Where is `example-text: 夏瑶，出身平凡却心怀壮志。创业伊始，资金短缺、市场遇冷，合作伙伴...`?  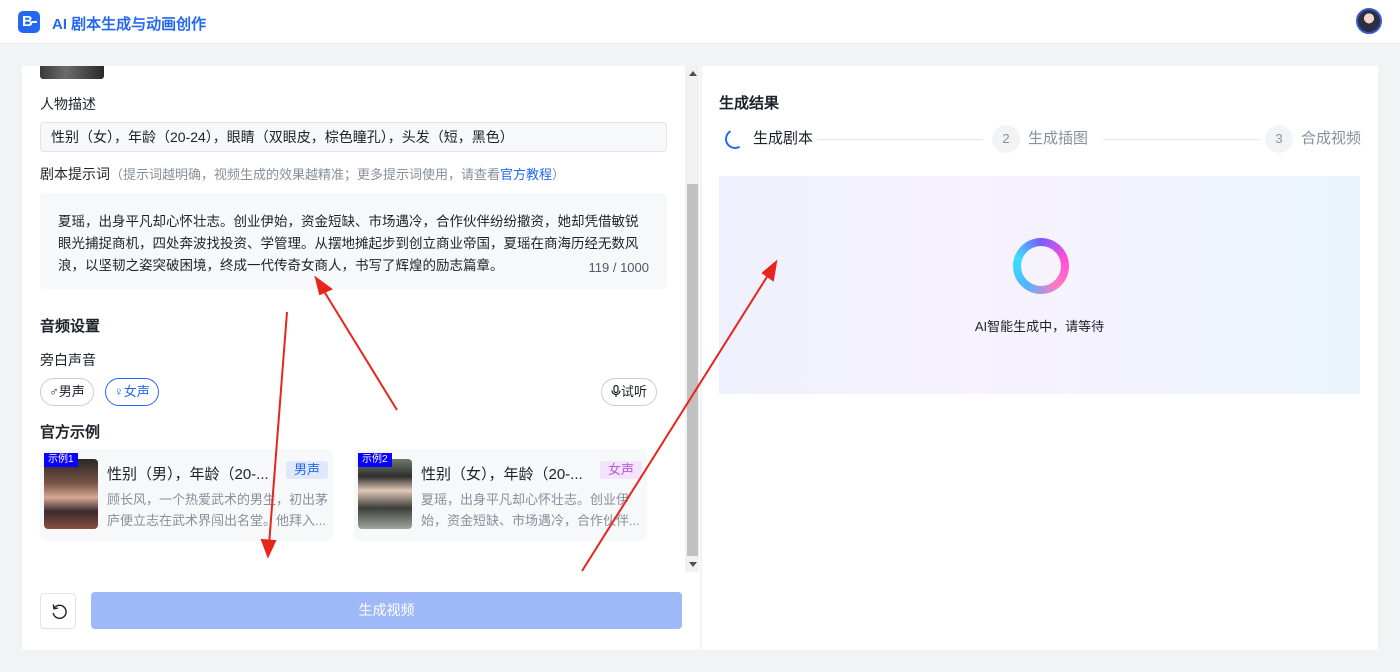
example-text: 夏瑶，出身平凡却心怀壮志。创业伊始，资金短缺、市场遇冷，合作伙伴... is located at coordinates (530, 510).